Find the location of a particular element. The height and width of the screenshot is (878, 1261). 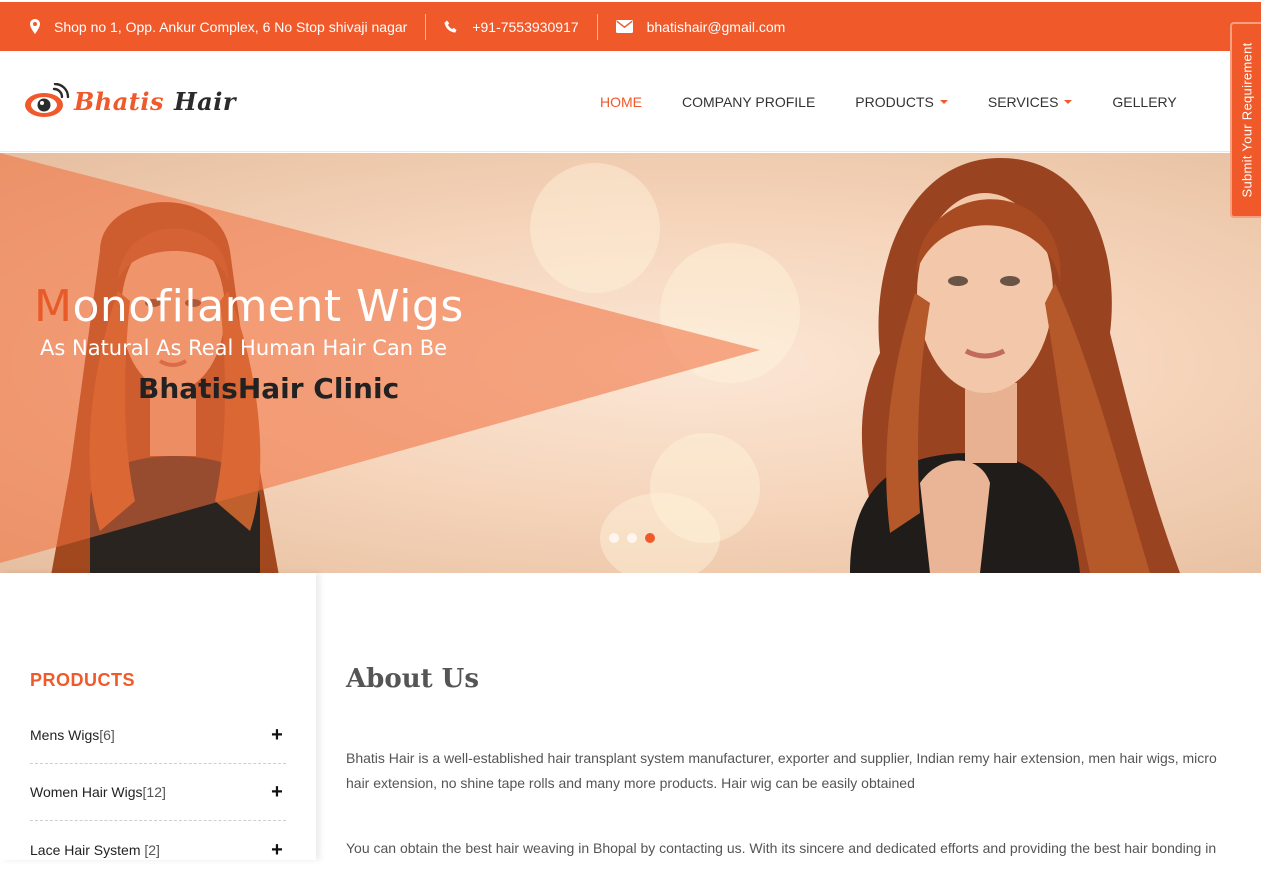

nav-home: HOME is located at coordinates (621, 102).